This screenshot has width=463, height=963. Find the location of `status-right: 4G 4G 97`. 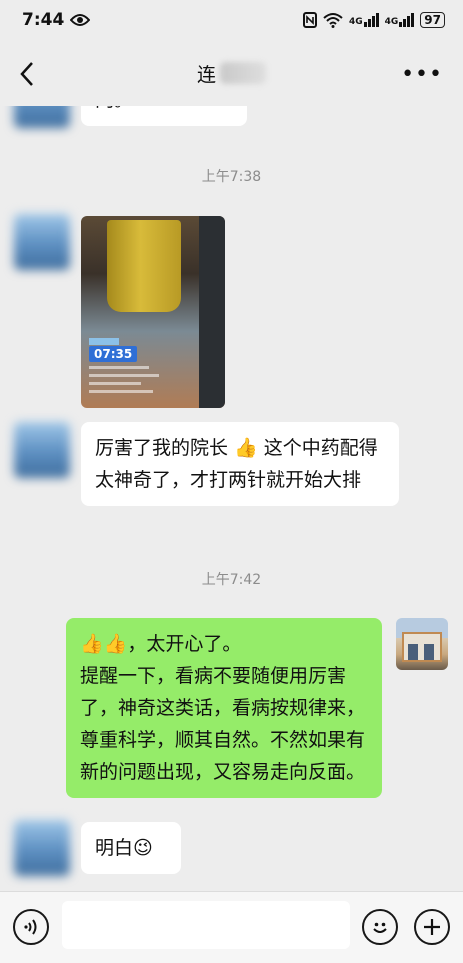

status-right: 4G 4G 97 is located at coordinates (373, 20).